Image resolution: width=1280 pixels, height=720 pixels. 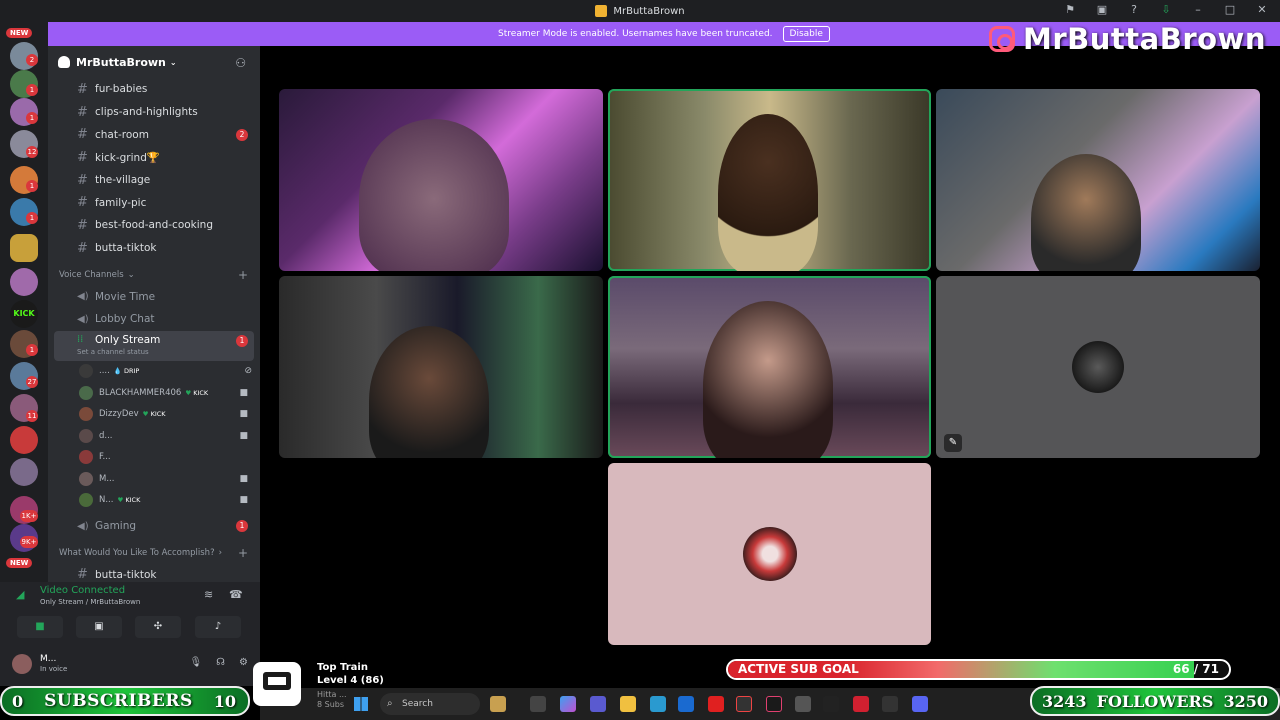 What do you see at coordinates (158, 627) in the screenshot?
I see `activities-button: ✣` at bounding box center [158, 627].